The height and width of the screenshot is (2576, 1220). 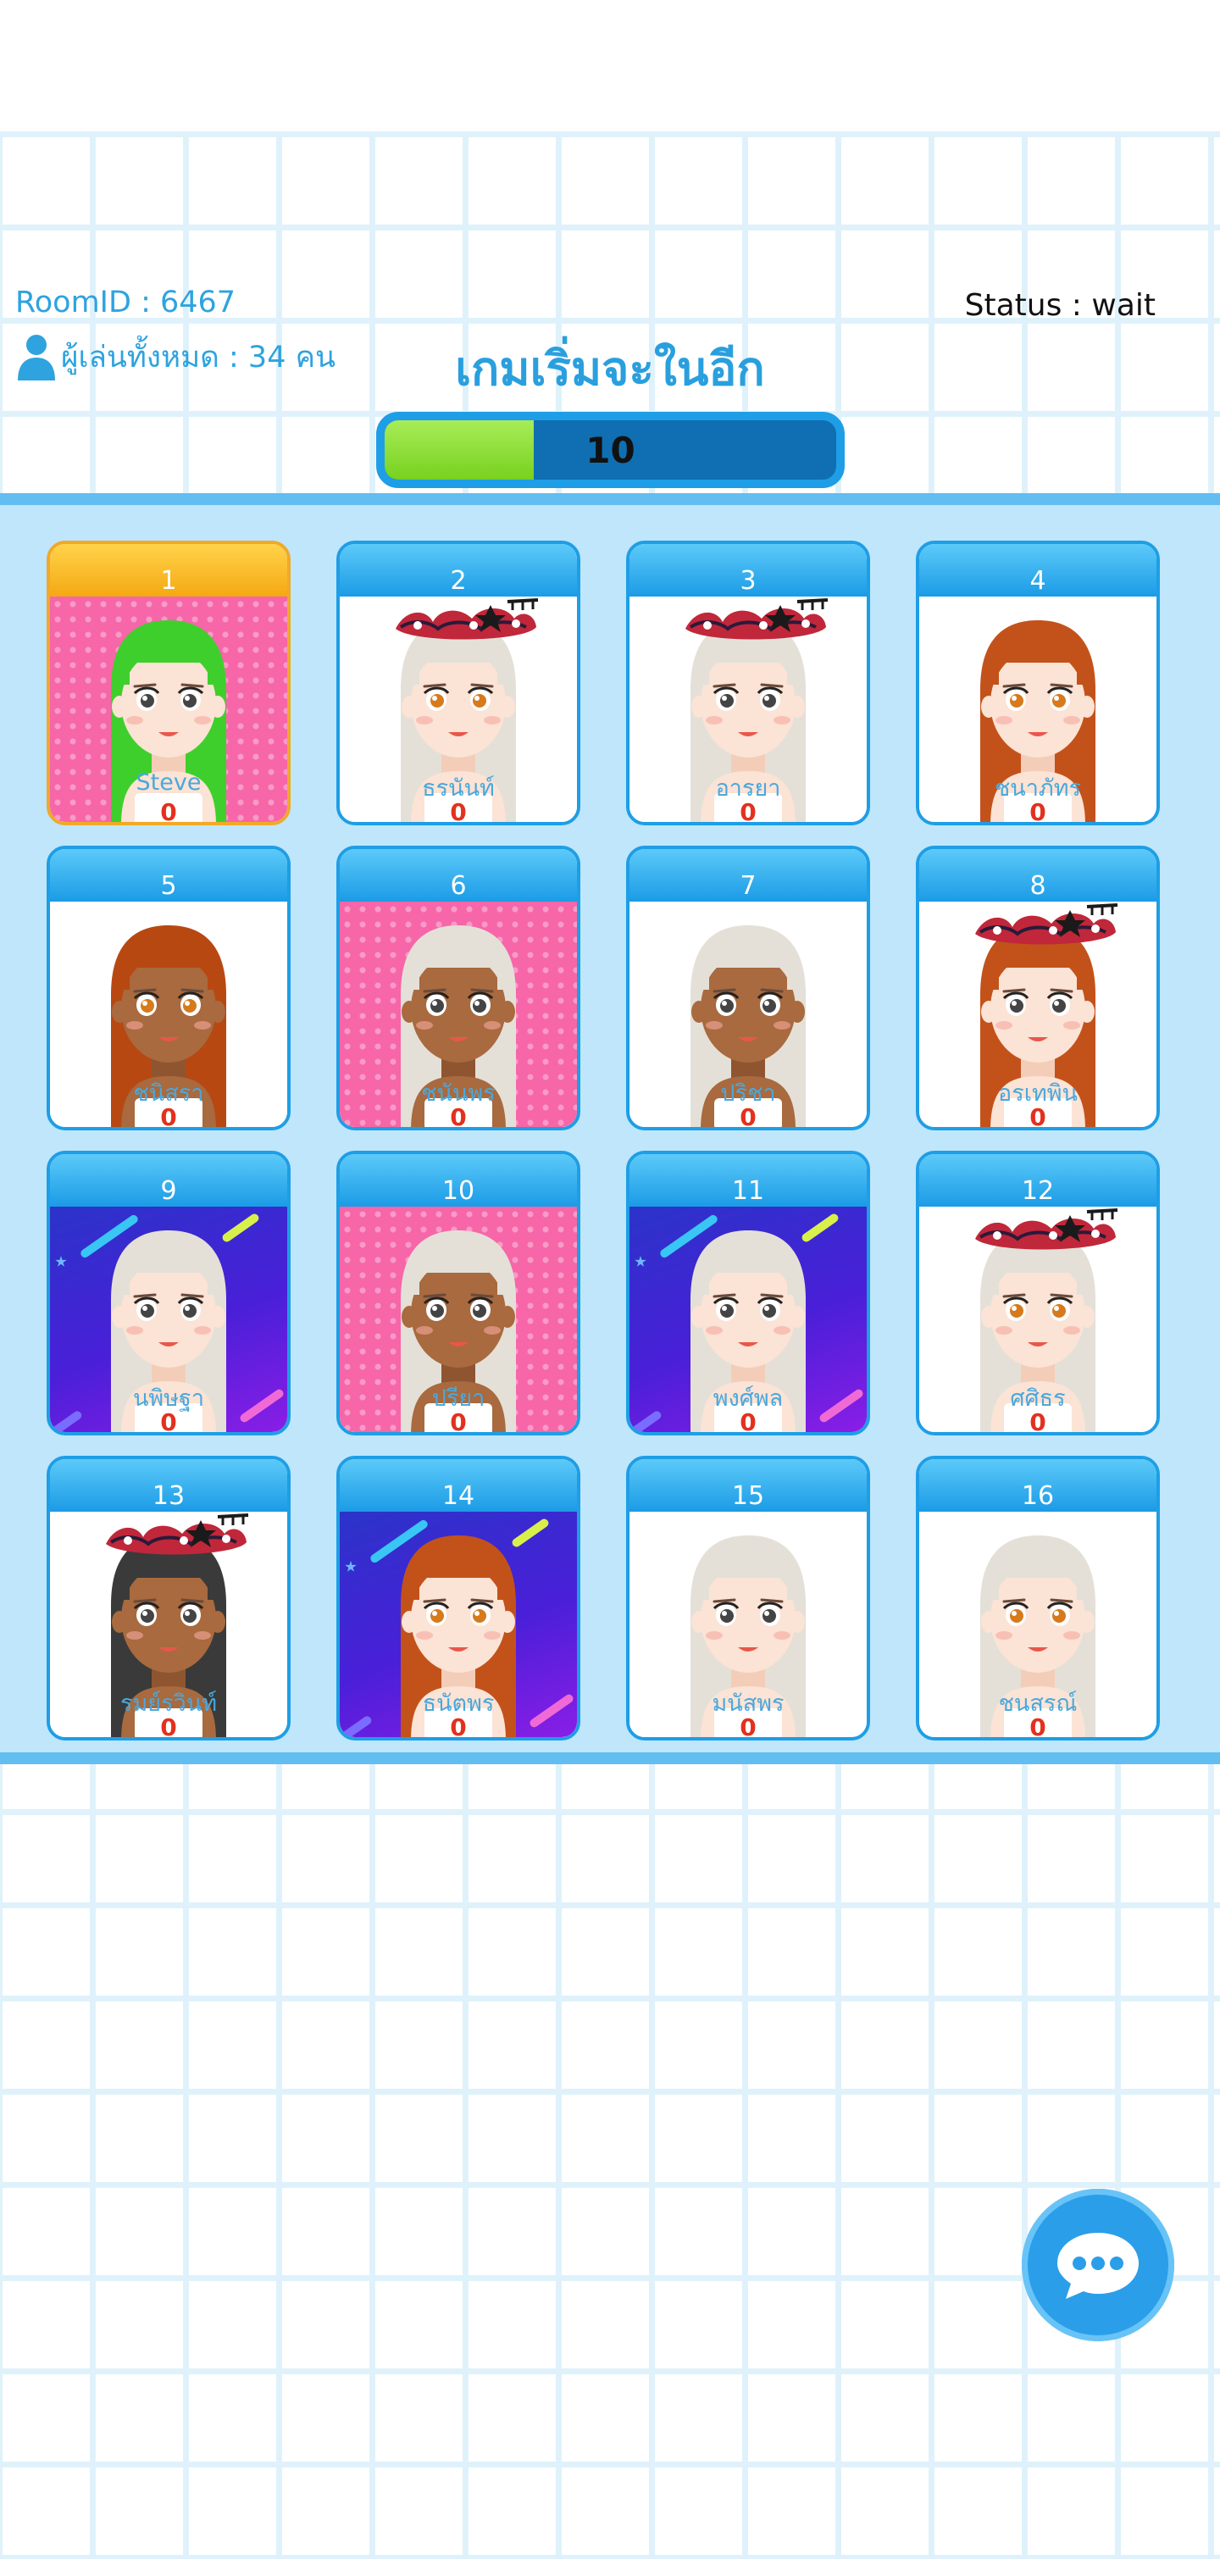 I want to click on player-name: Steve, so click(x=169, y=782).